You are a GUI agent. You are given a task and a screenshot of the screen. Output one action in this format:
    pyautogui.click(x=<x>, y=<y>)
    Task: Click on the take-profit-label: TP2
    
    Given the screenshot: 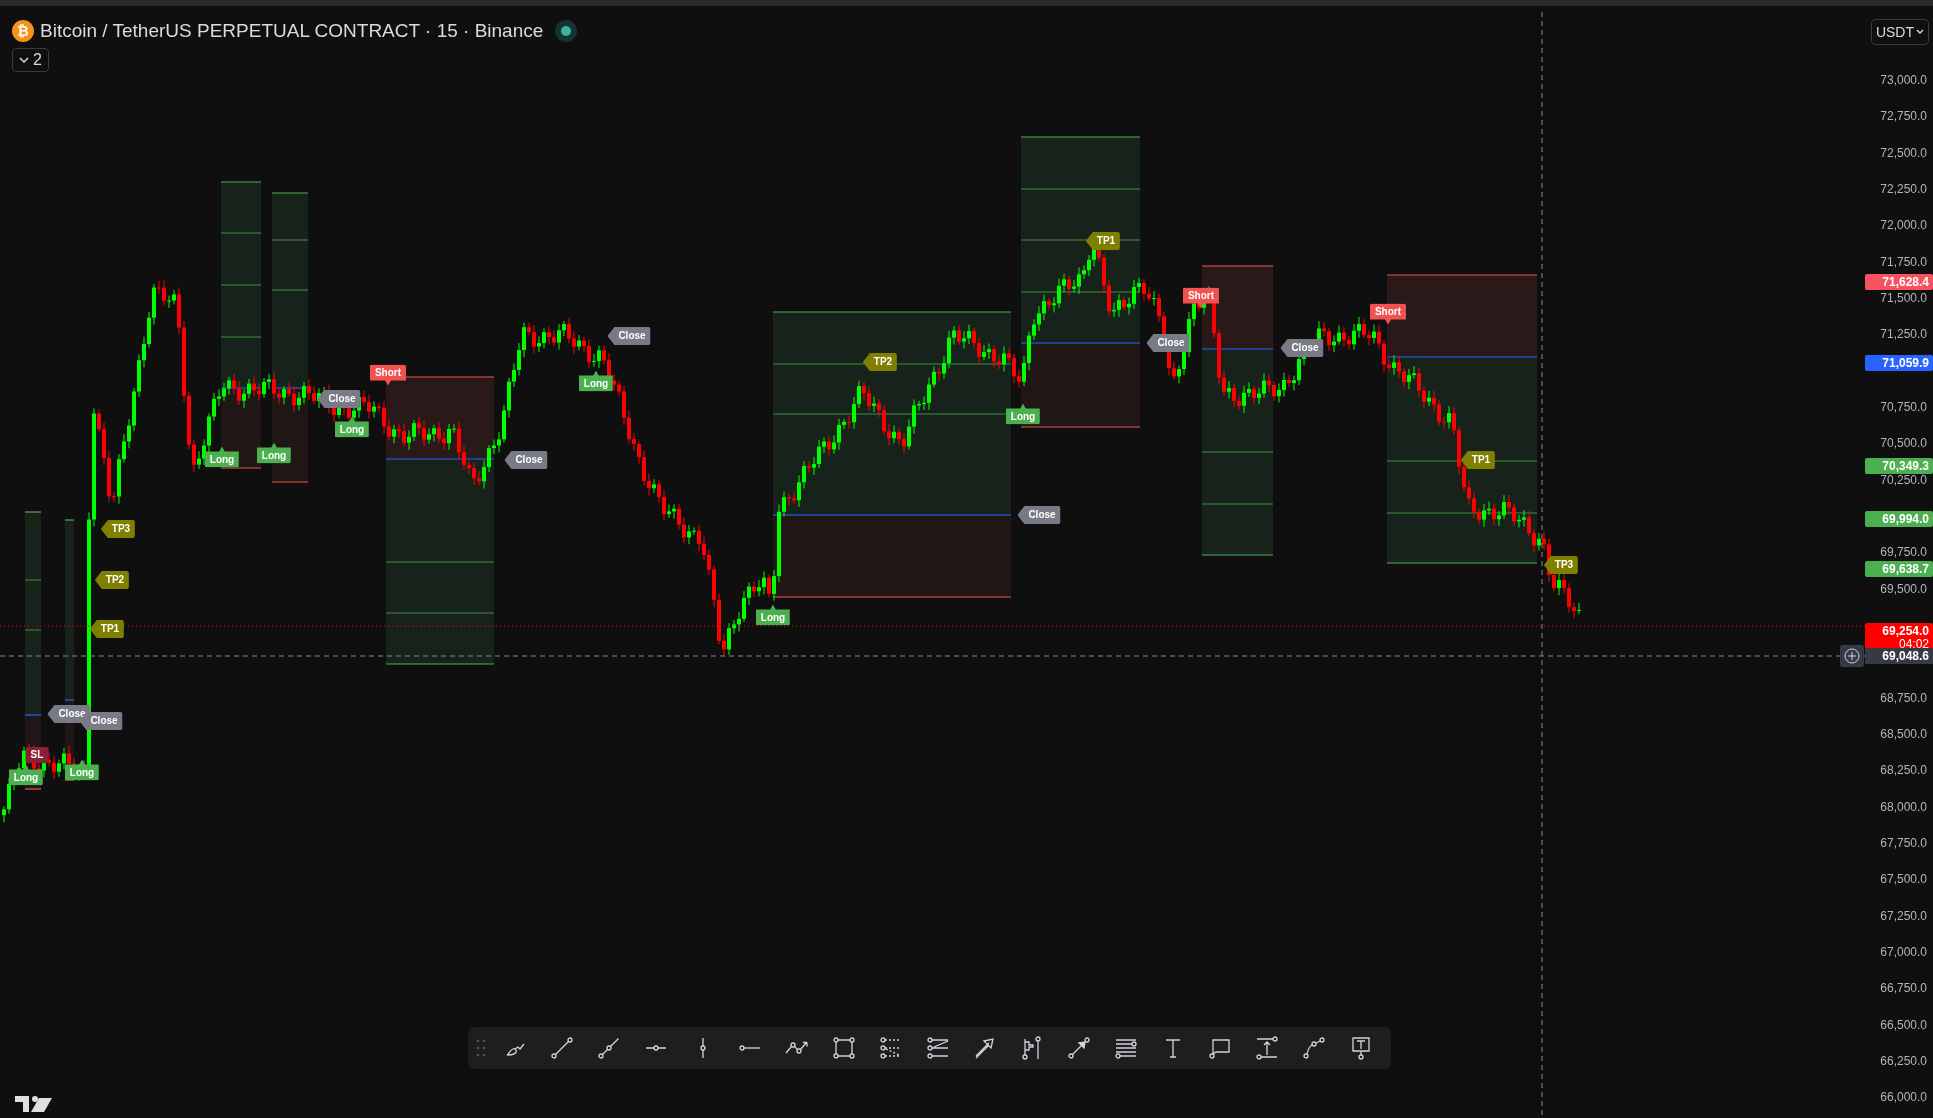 What is the action you would take?
    pyautogui.click(x=112, y=580)
    